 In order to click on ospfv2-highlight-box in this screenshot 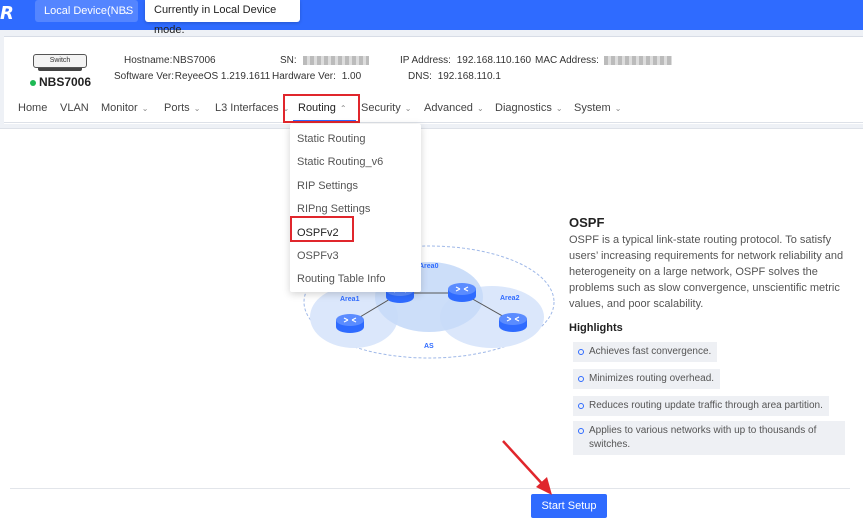, I will do `click(322, 229)`.